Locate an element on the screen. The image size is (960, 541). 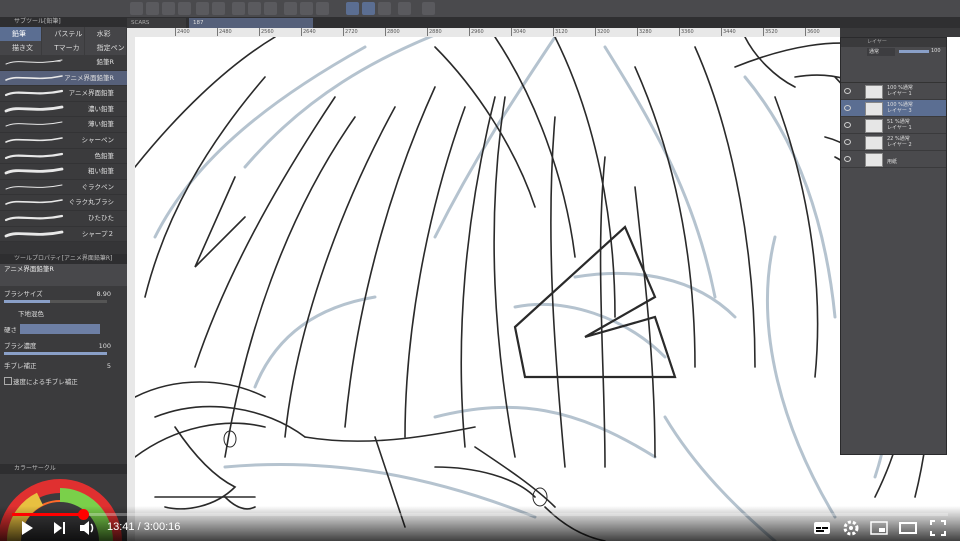
ruler-tick: 3280 is located at coordinates (644, 32).